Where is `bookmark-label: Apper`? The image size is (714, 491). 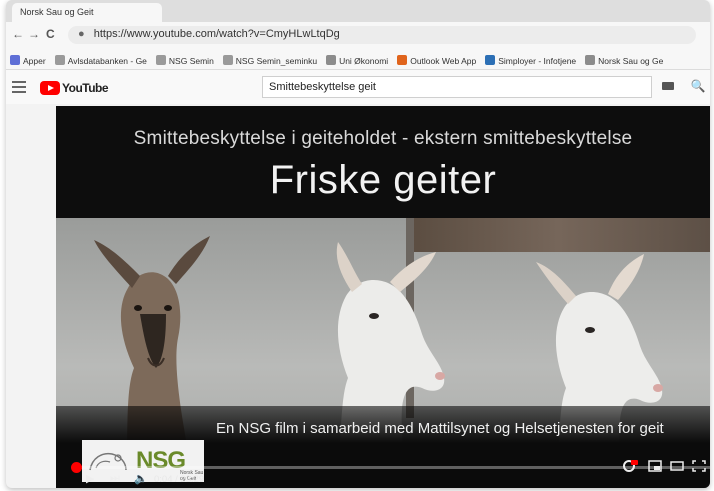 bookmark-label: Apper is located at coordinates (34, 61).